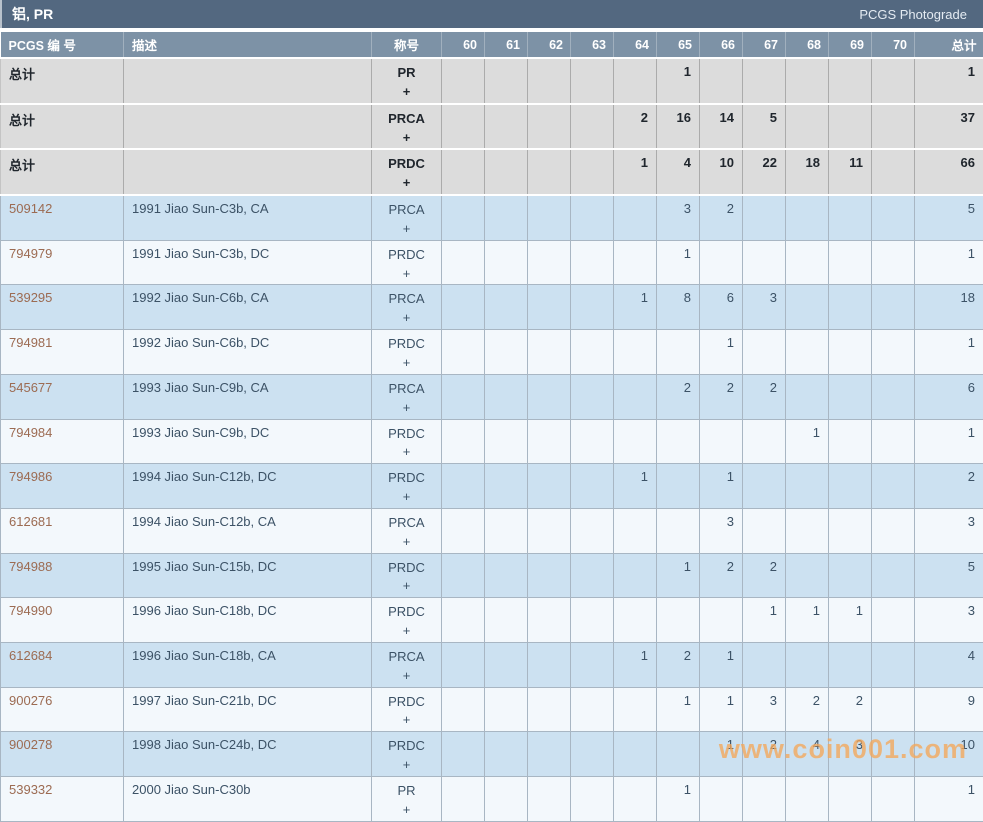 The image size is (983, 822). What do you see at coordinates (807, 441) in the screenshot?
I see `grade-68-cell: 1` at bounding box center [807, 441].